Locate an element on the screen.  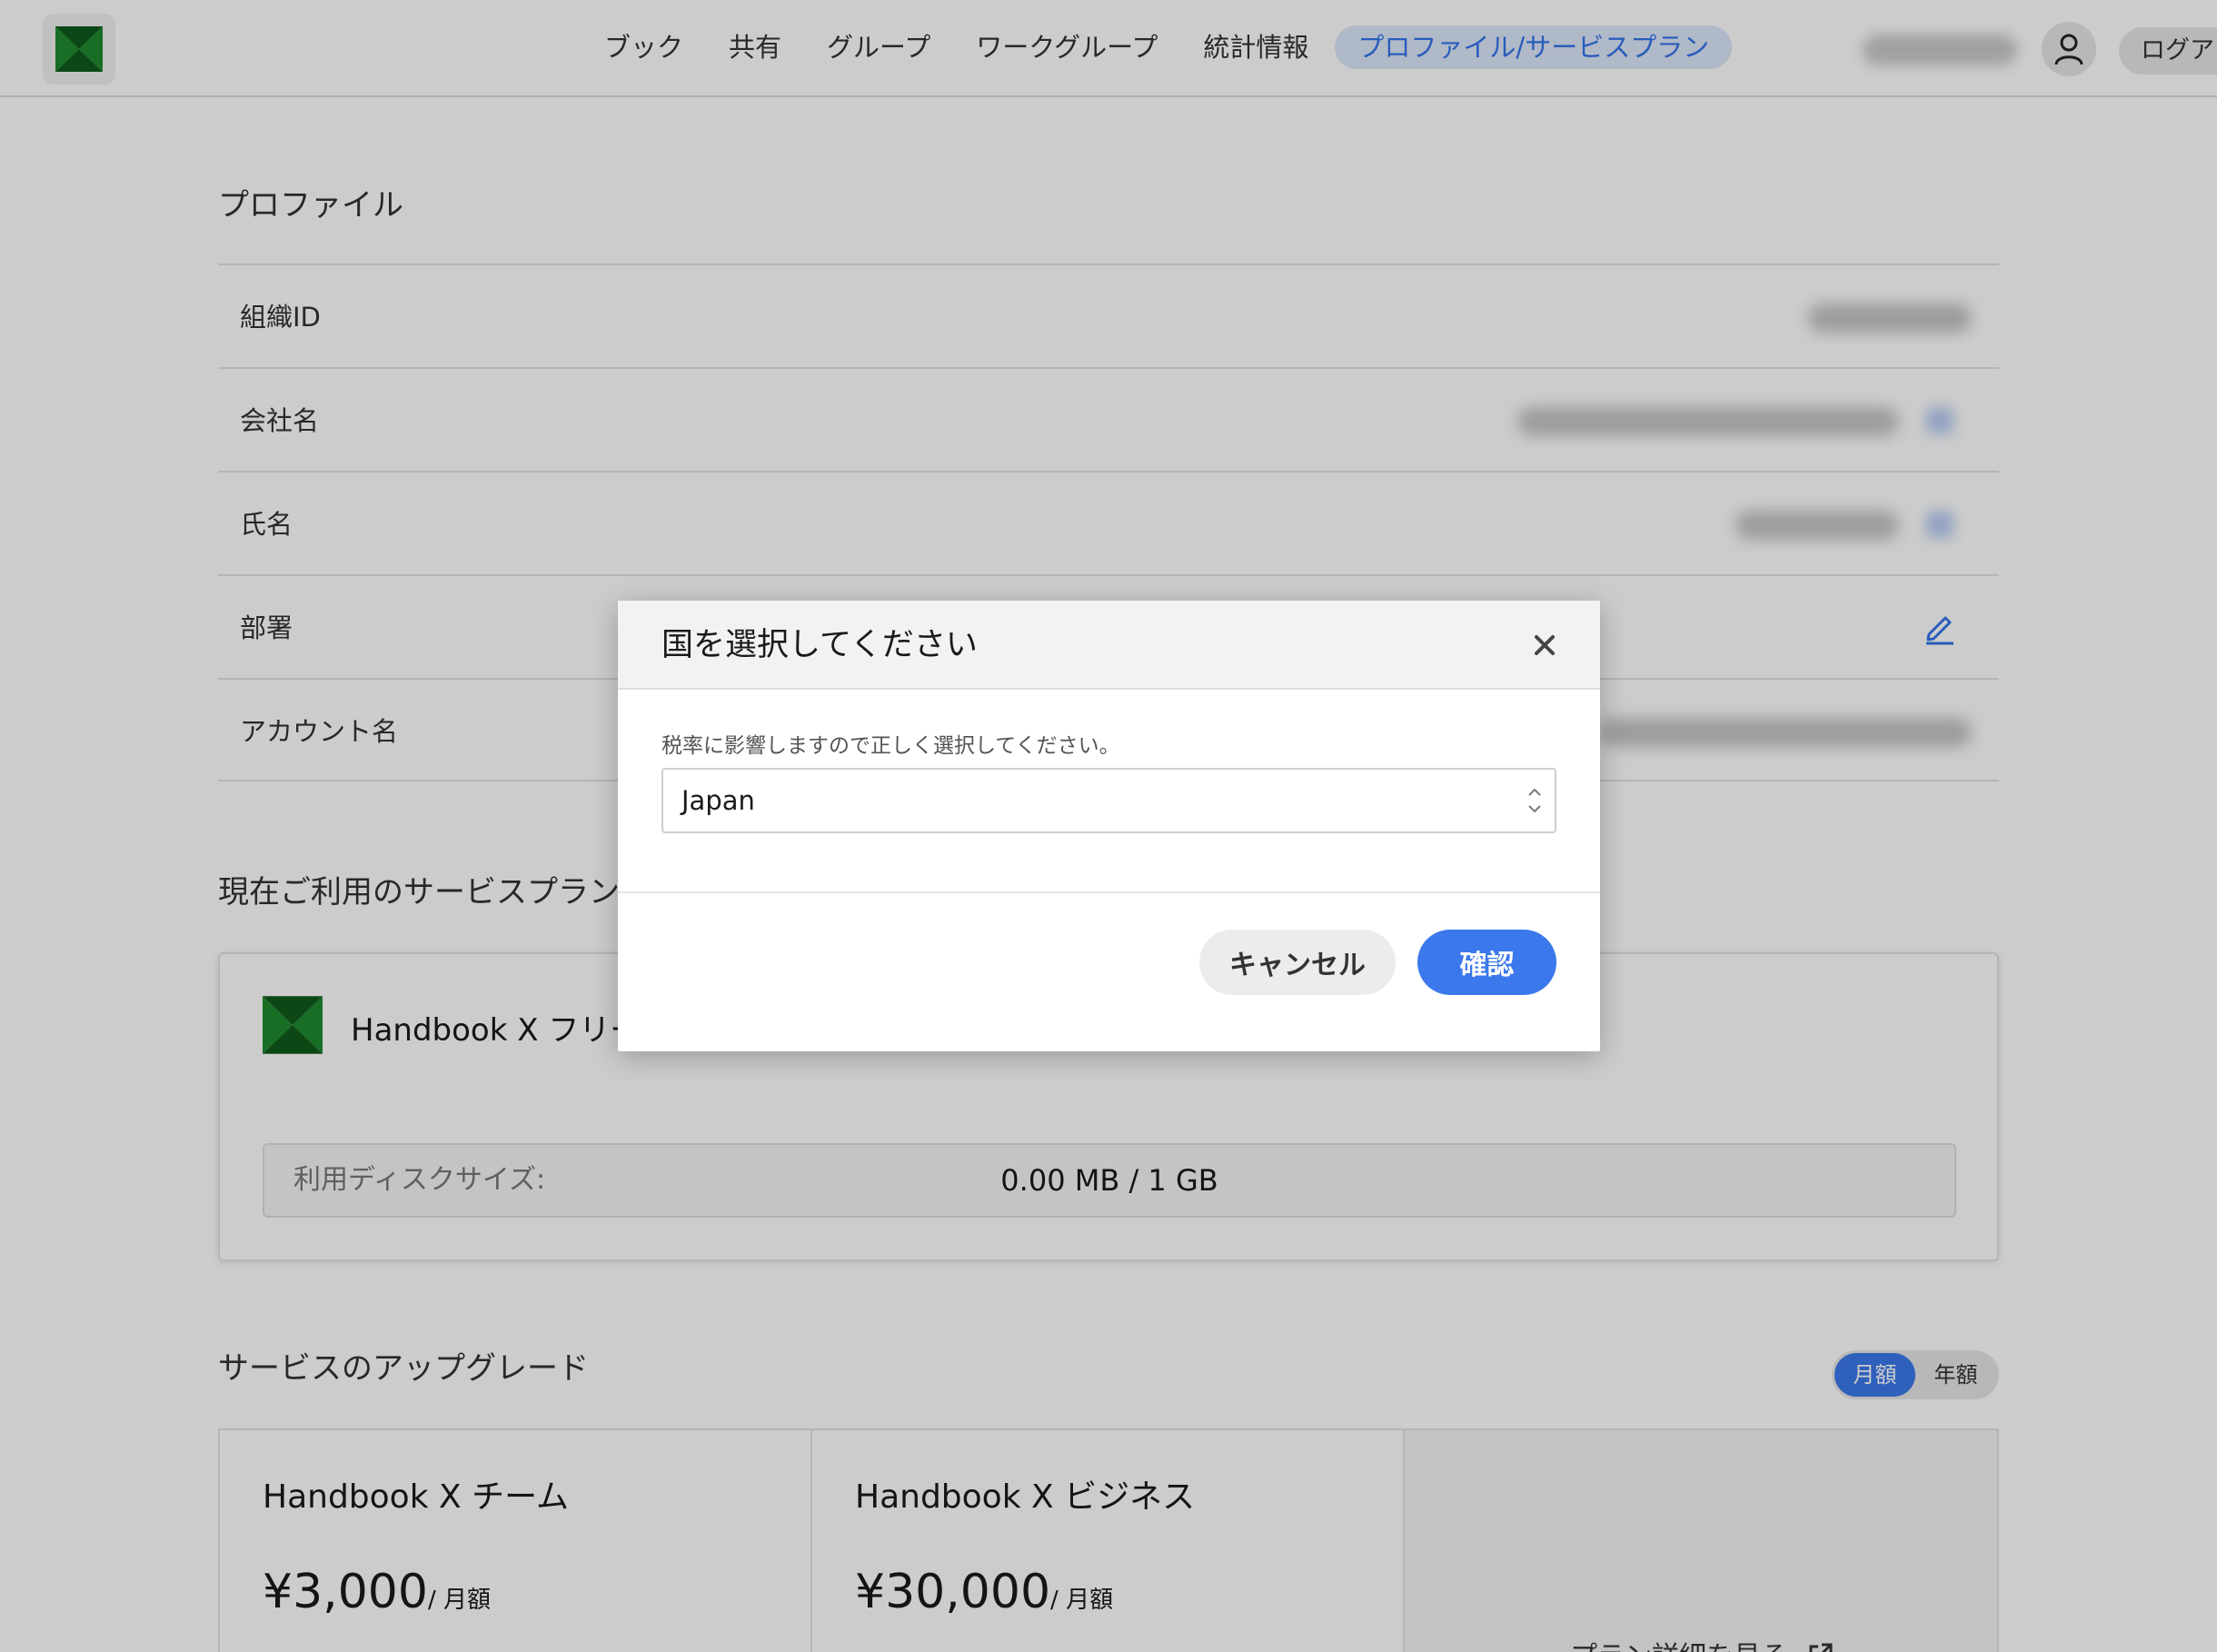
dialog-divider is located at coordinates (1109, 892).